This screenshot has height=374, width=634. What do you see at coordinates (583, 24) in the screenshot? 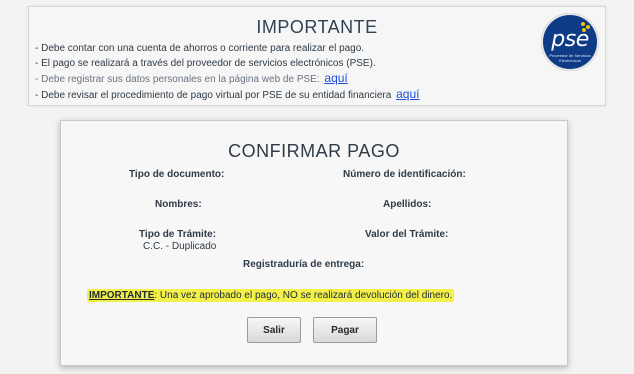
I see `pse-logo-dot` at bounding box center [583, 24].